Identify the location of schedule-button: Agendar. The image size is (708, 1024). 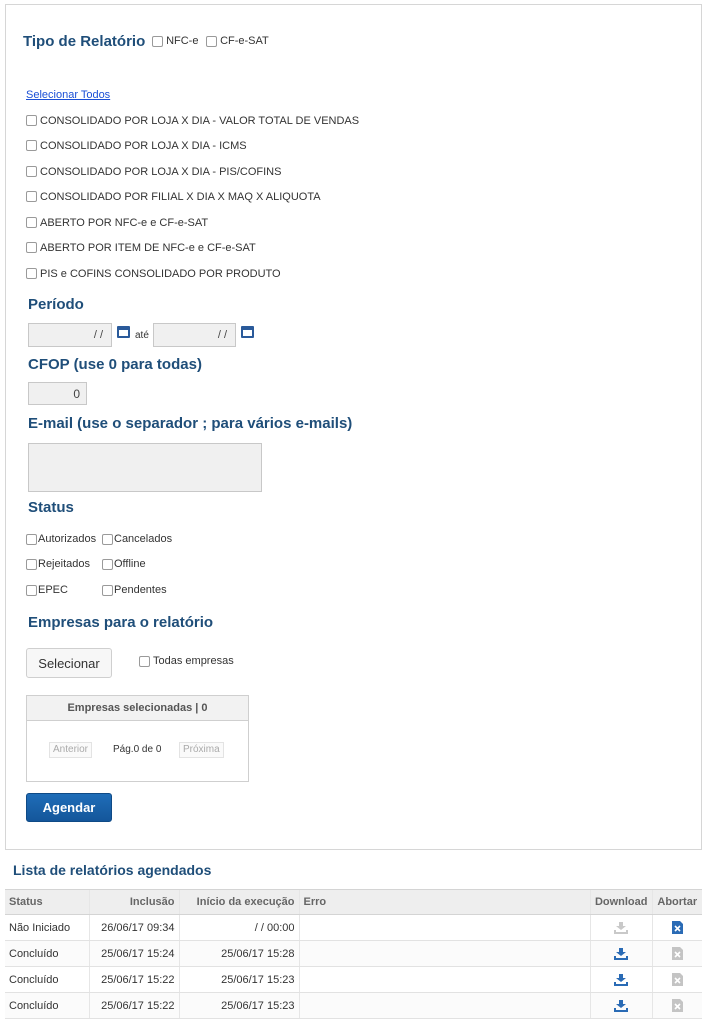
(69, 807).